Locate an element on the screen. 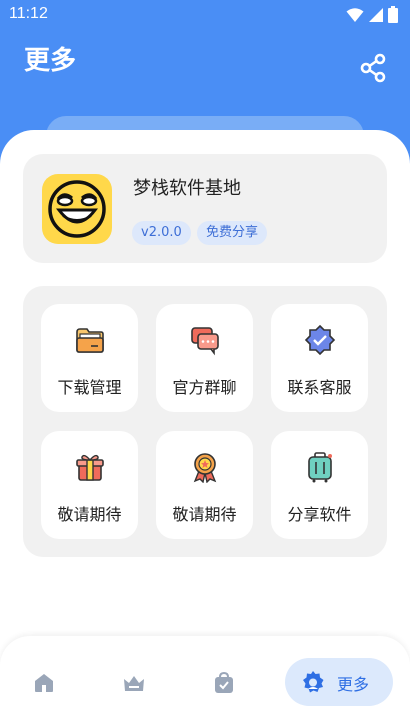 Image resolution: width=410 pixels, height=728 pixels. version-badge: v2.0.0 is located at coordinates (161, 233).